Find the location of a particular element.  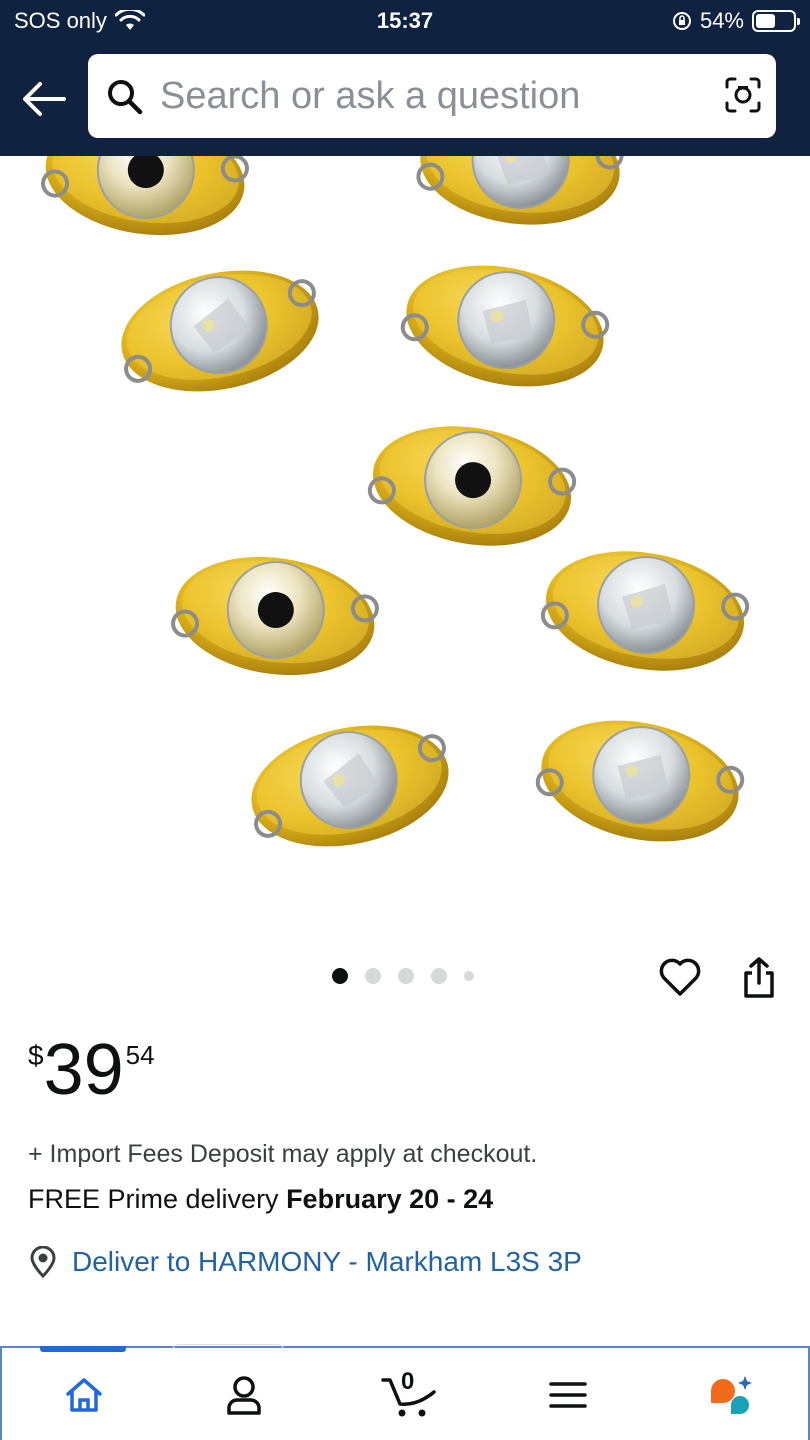

rotation-lock-icon is located at coordinates (681, 21).